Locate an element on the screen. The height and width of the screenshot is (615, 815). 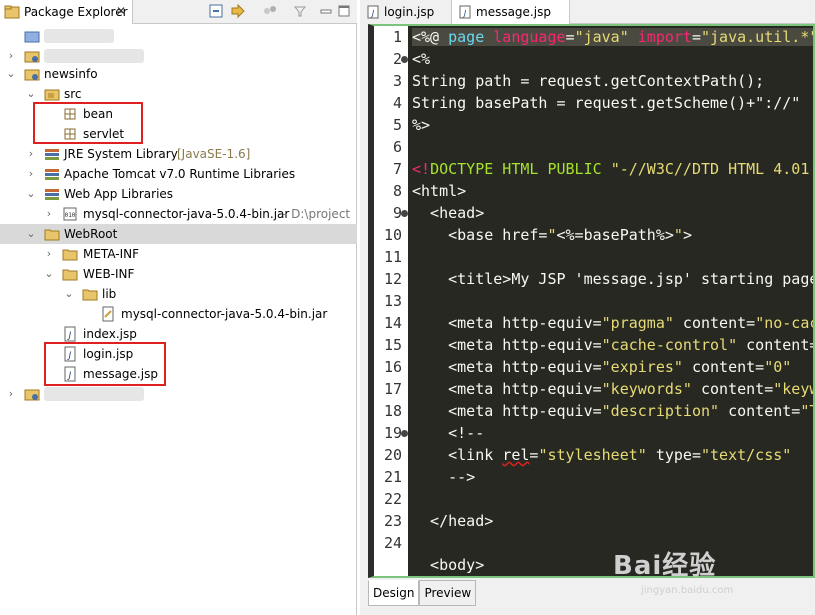
tab-design: Design is located at coordinates (394, 593).